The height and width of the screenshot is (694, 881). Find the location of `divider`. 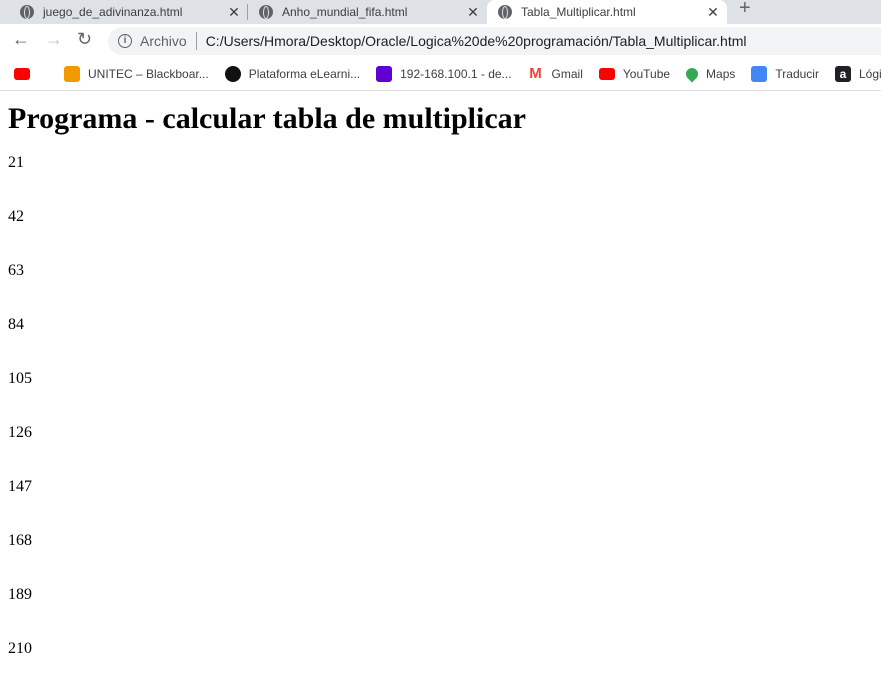

divider is located at coordinates (196, 41).